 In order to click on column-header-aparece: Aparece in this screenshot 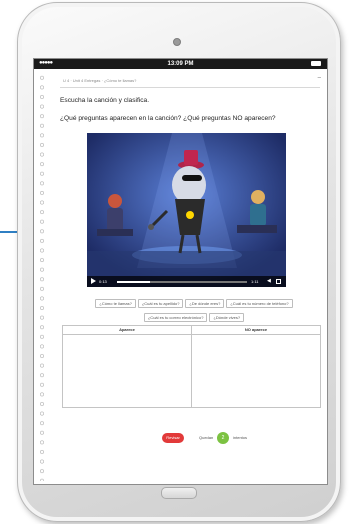, I will do `click(127, 330)`.